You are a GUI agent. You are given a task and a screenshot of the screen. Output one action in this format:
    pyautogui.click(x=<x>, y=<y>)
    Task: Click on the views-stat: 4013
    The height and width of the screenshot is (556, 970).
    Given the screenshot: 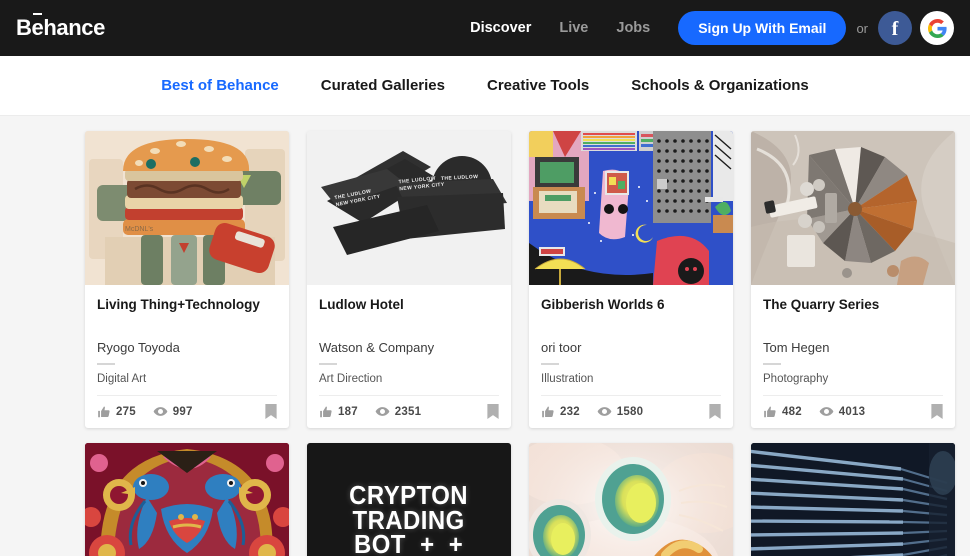 What is the action you would take?
    pyautogui.click(x=842, y=411)
    